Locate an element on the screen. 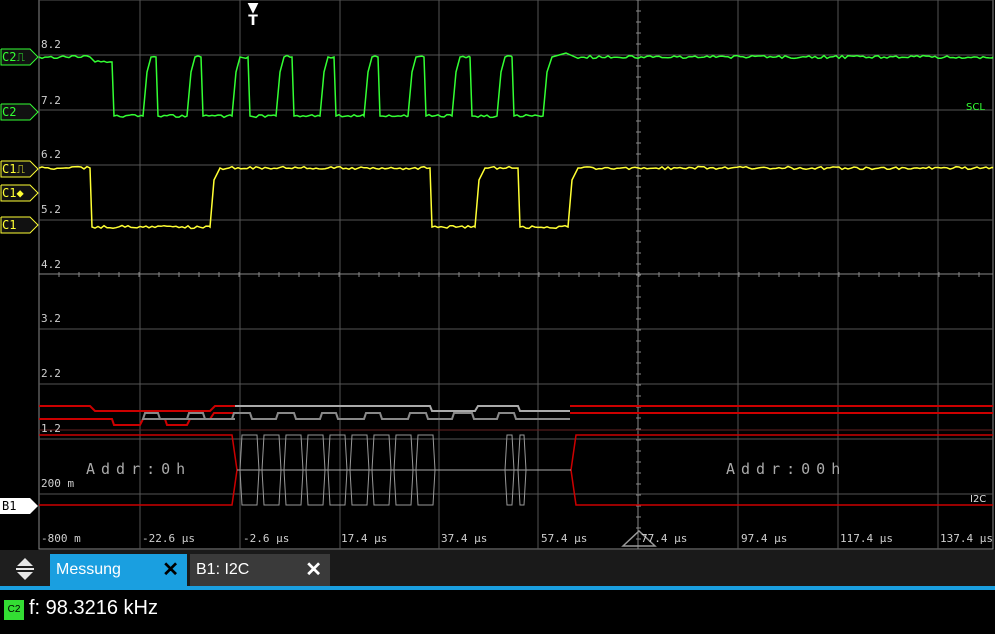  decode-address-right: Addr:00h is located at coordinates (786, 469).